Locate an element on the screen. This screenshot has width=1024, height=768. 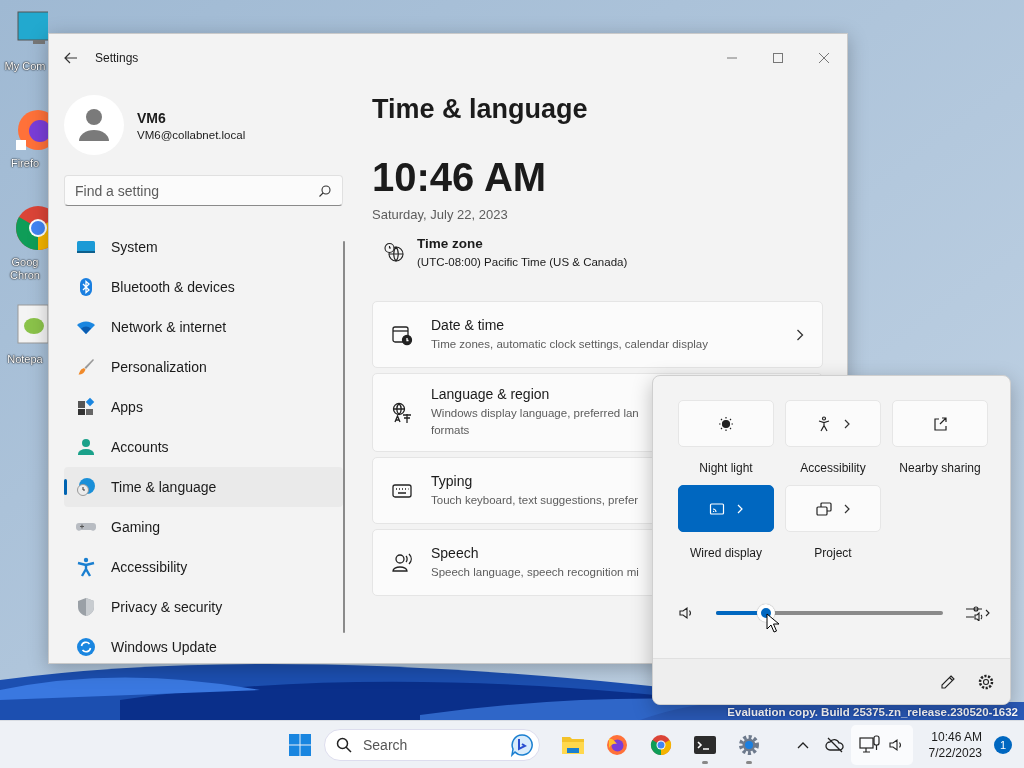
tile-label: Nearby sharing is located at coordinates (940, 468).